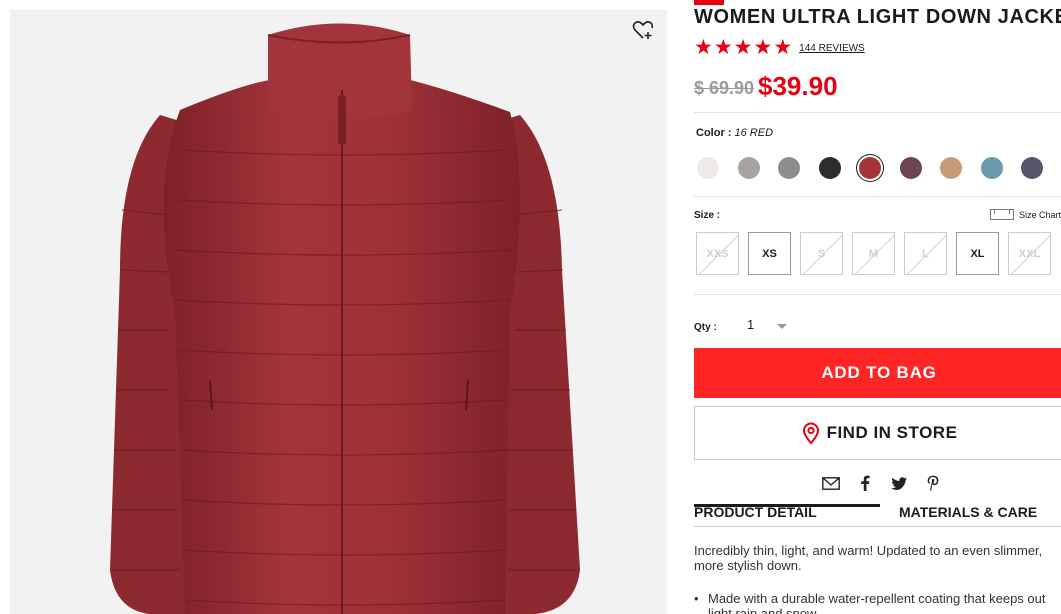 This screenshot has width=1061, height=614. Describe the element at coordinates (873, 253) in the screenshot. I see `size-option-m: M` at that location.